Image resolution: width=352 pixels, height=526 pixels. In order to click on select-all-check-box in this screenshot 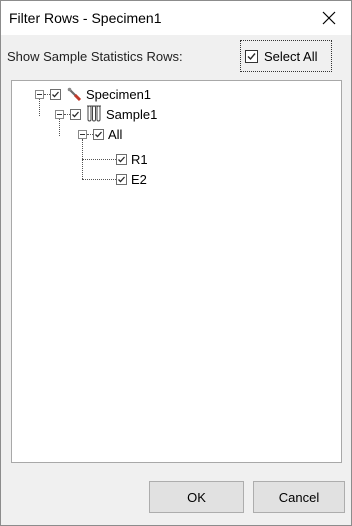, I will do `click(251, 56)`.